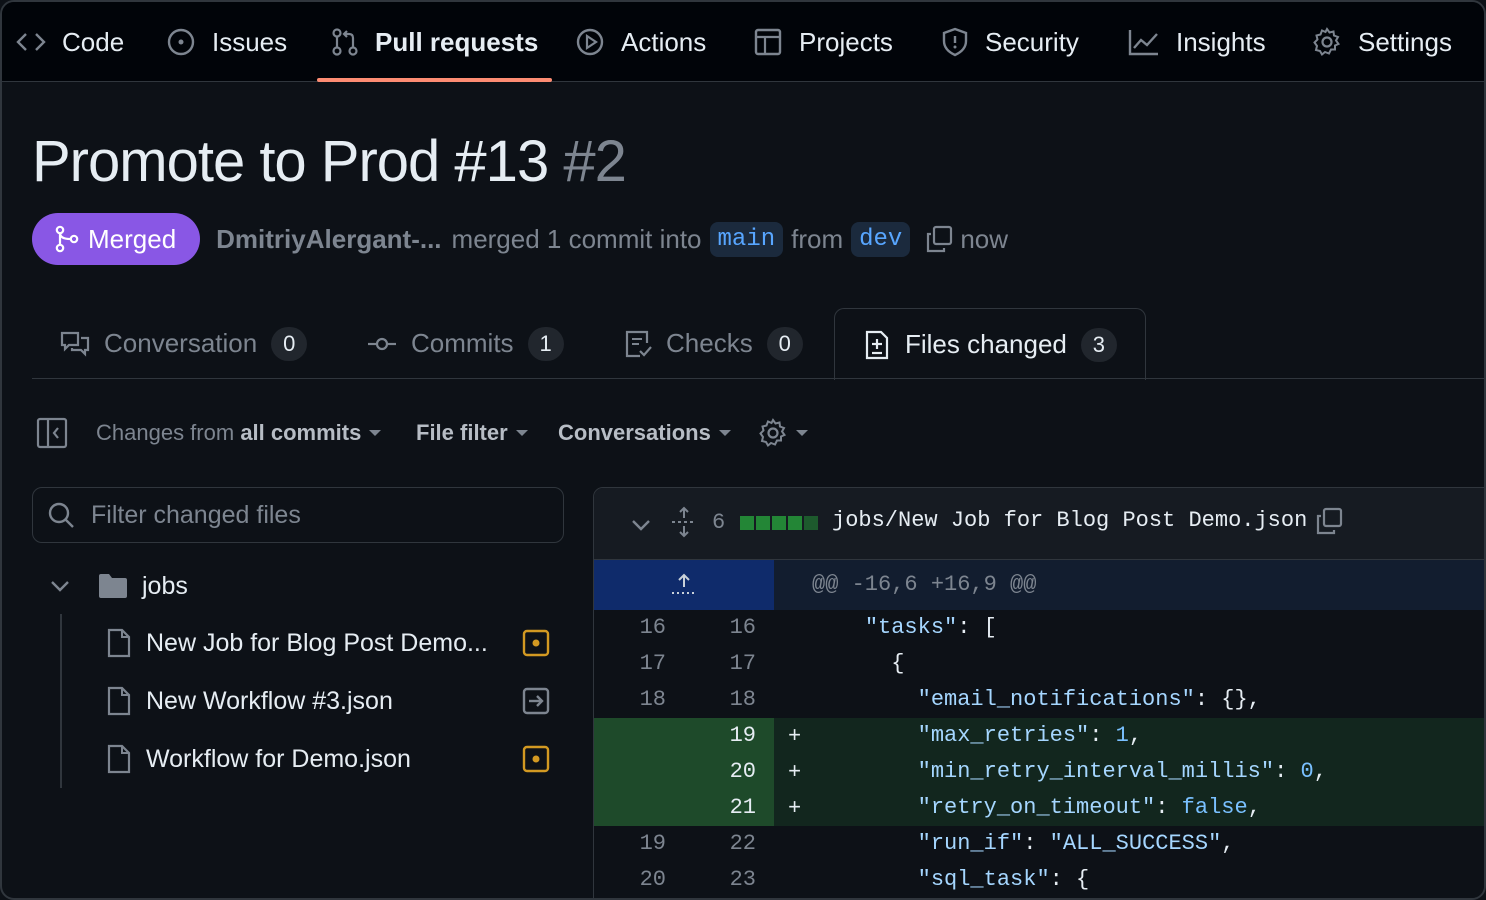 The height and width of the screenshot is (900, 1486). I want to click on nav-insights: Insights, so click(1197, 42).